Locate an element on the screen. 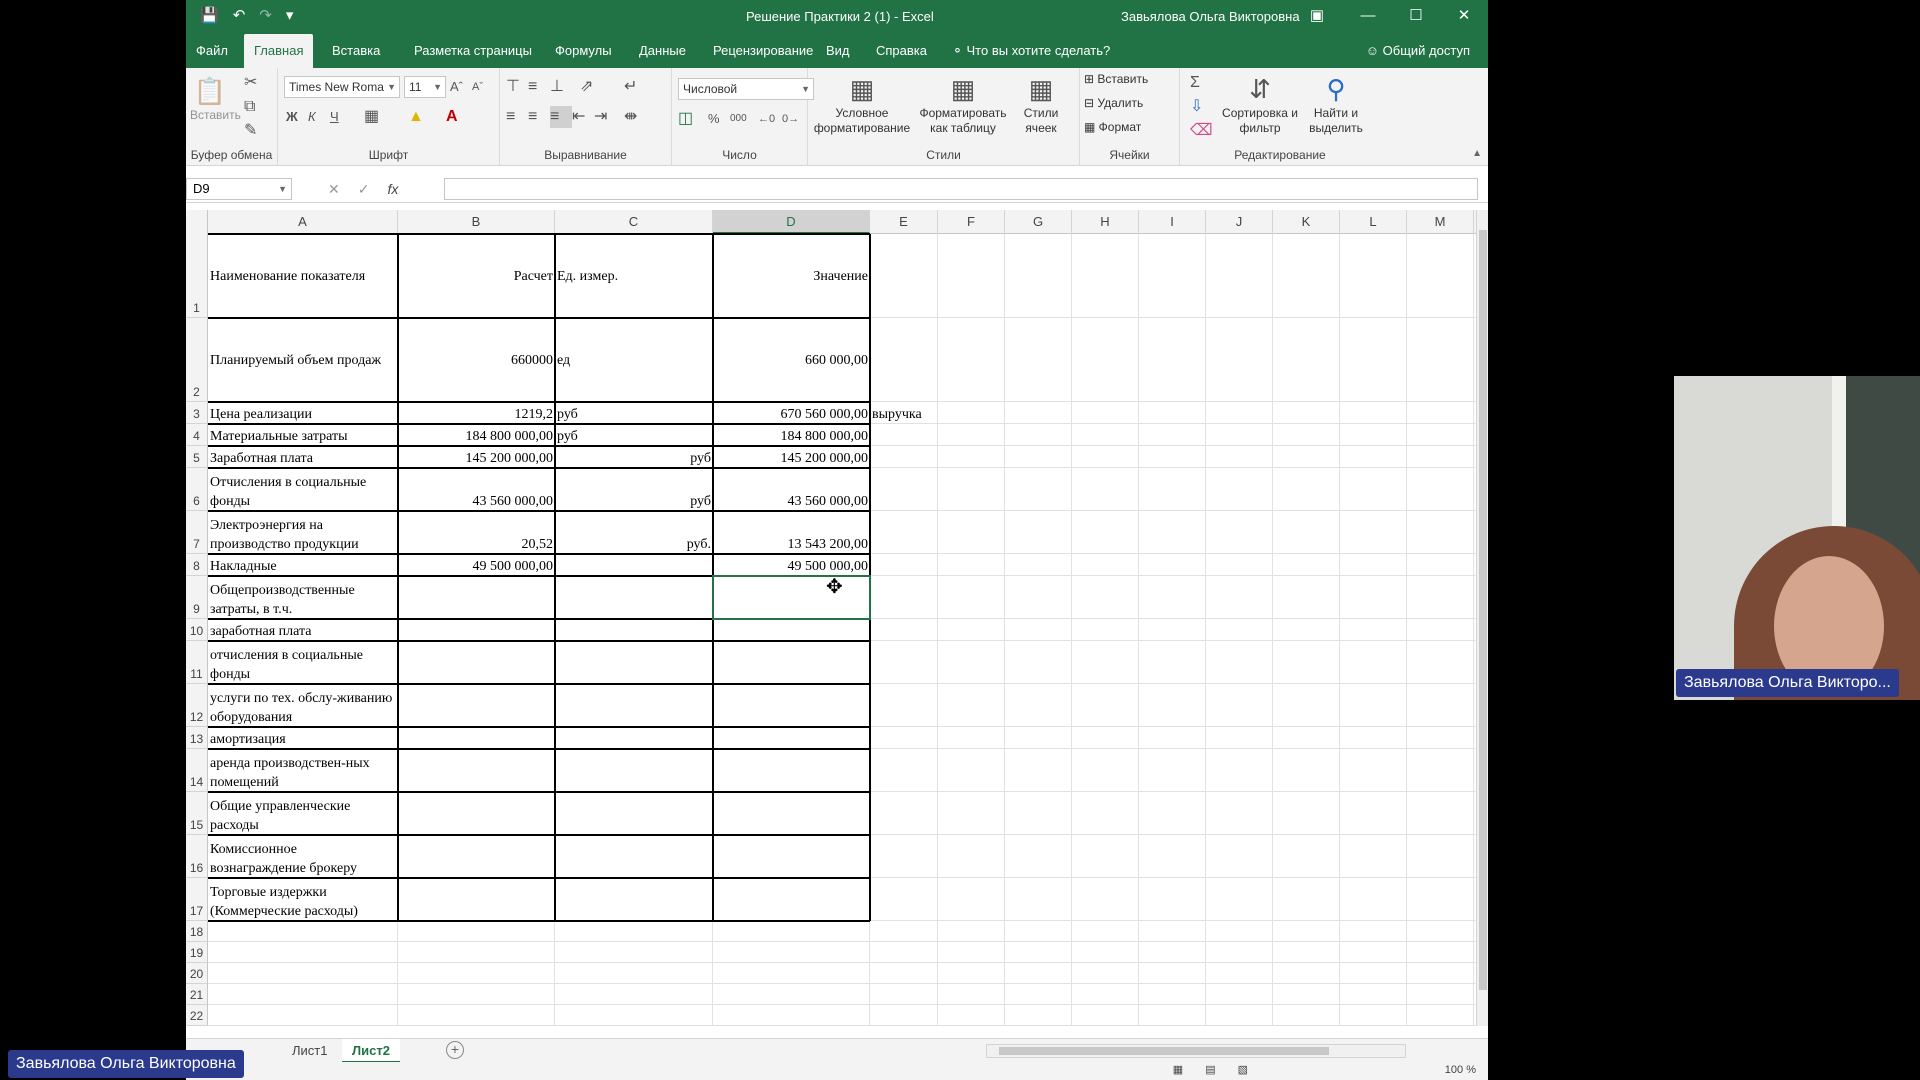  format-cells-button: ▦ Формат is located at coordinates (1112, 127).